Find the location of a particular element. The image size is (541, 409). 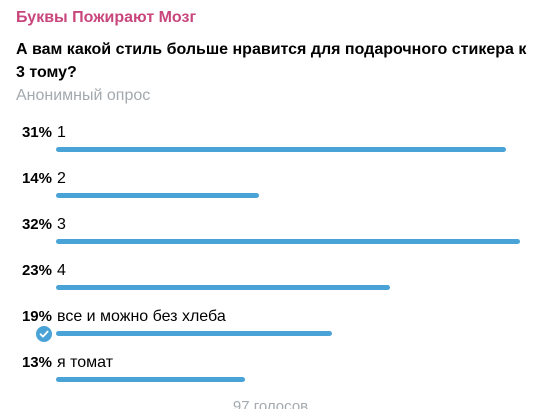

option-label: я томат is located at coordinates (85, 362).